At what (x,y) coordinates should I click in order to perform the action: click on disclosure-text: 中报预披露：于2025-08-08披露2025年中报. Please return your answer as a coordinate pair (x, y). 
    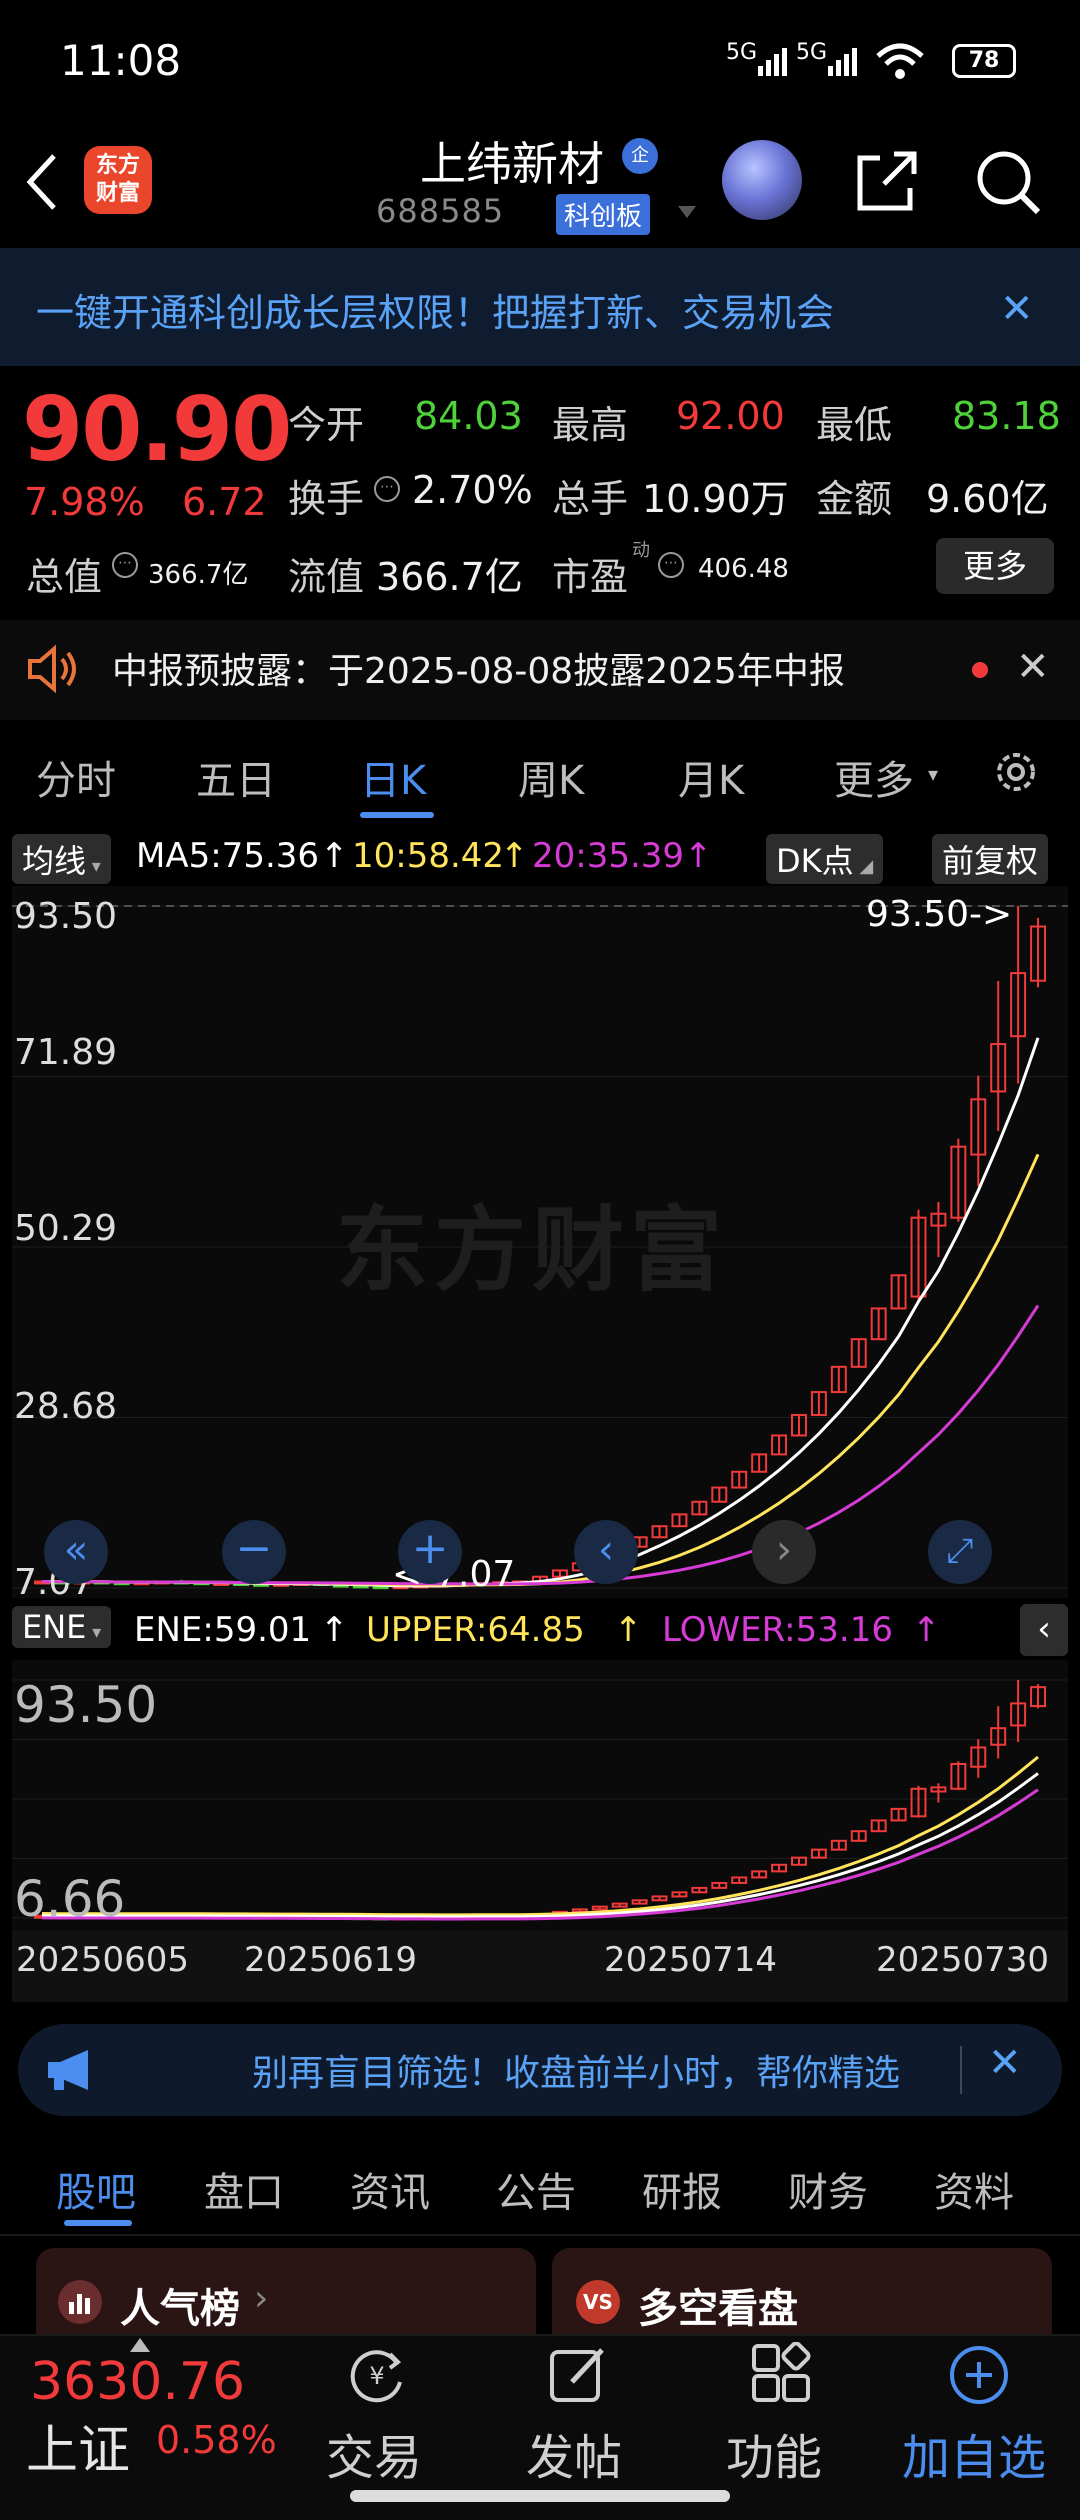
    Looking at the image, I should click on (478, 668).